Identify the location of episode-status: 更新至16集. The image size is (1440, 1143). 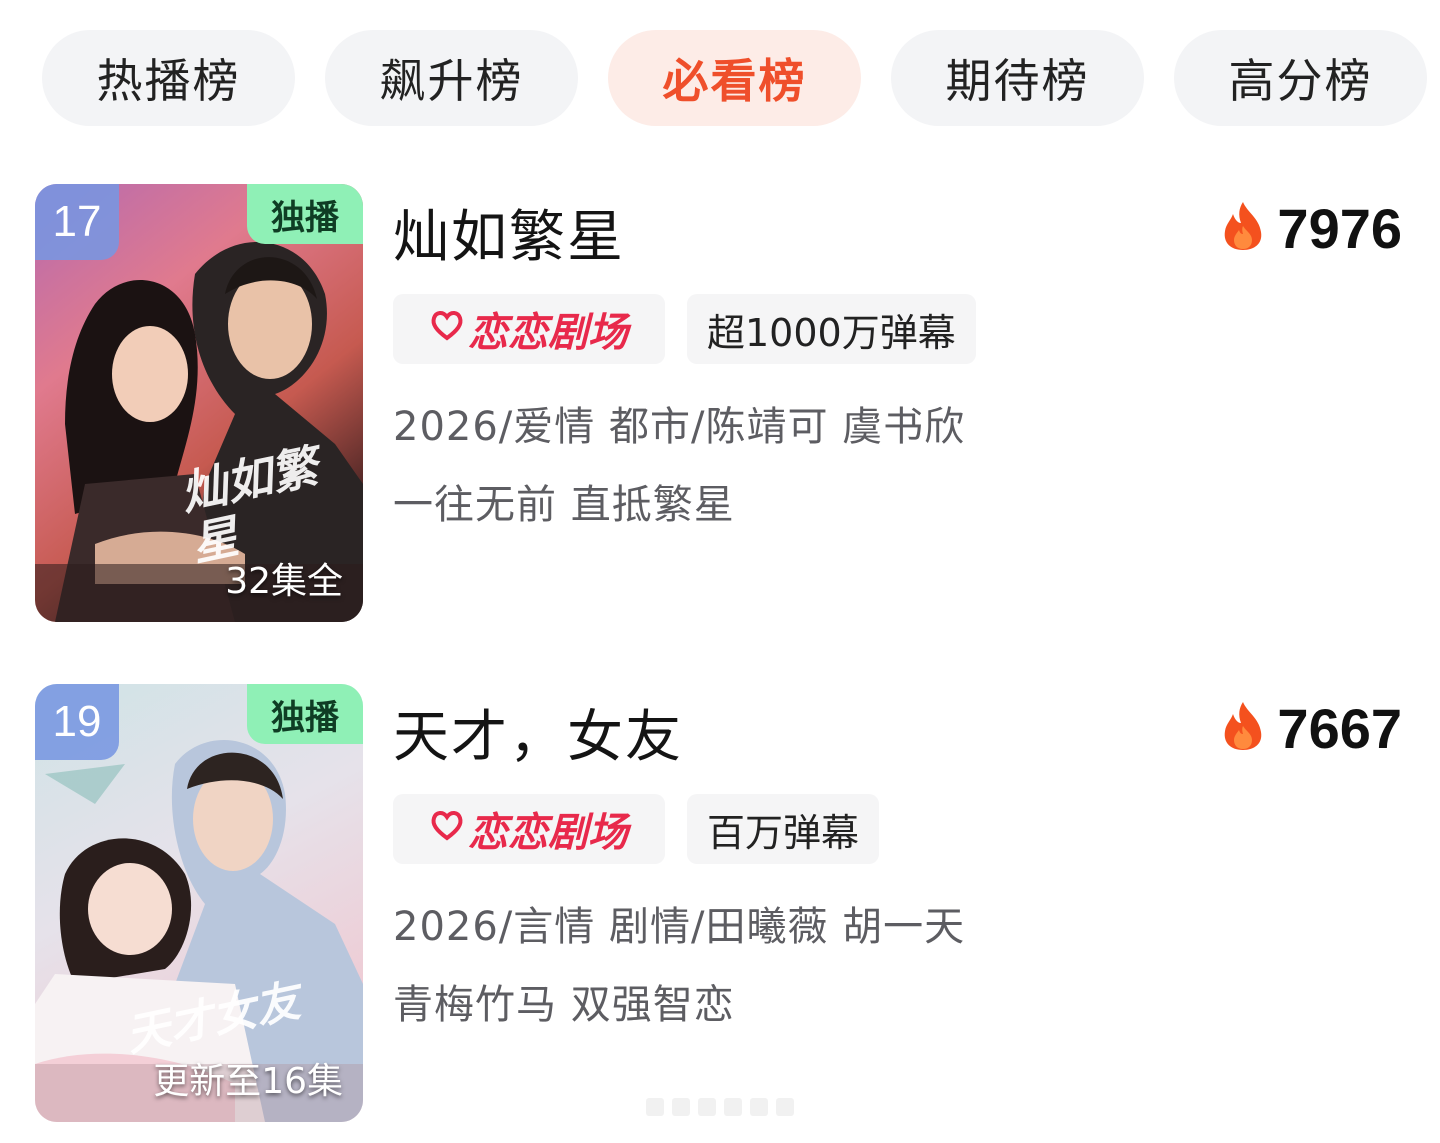
(248, 1081).